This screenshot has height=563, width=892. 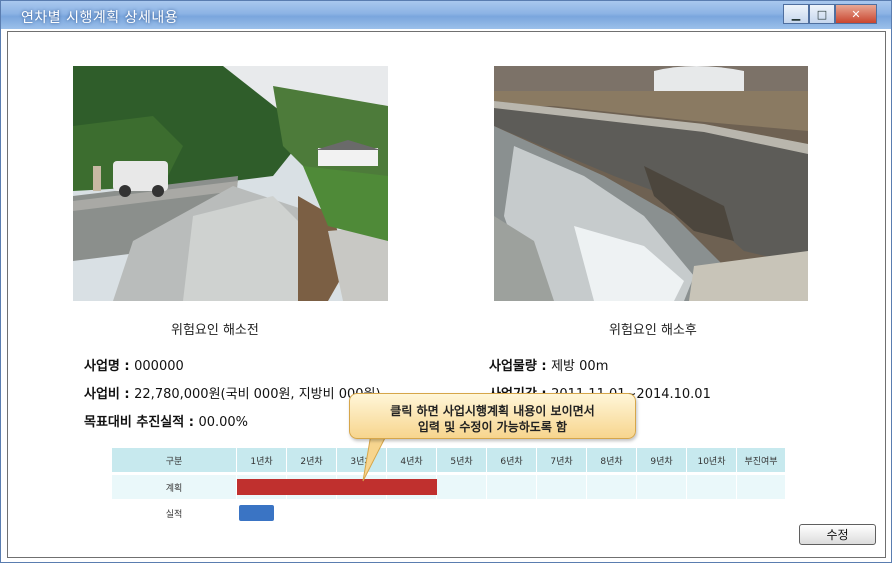 What do you see at coordinates (375, 457) in the screenshot?
I see `tooltip-pointer` at bounding box center [375, 457].